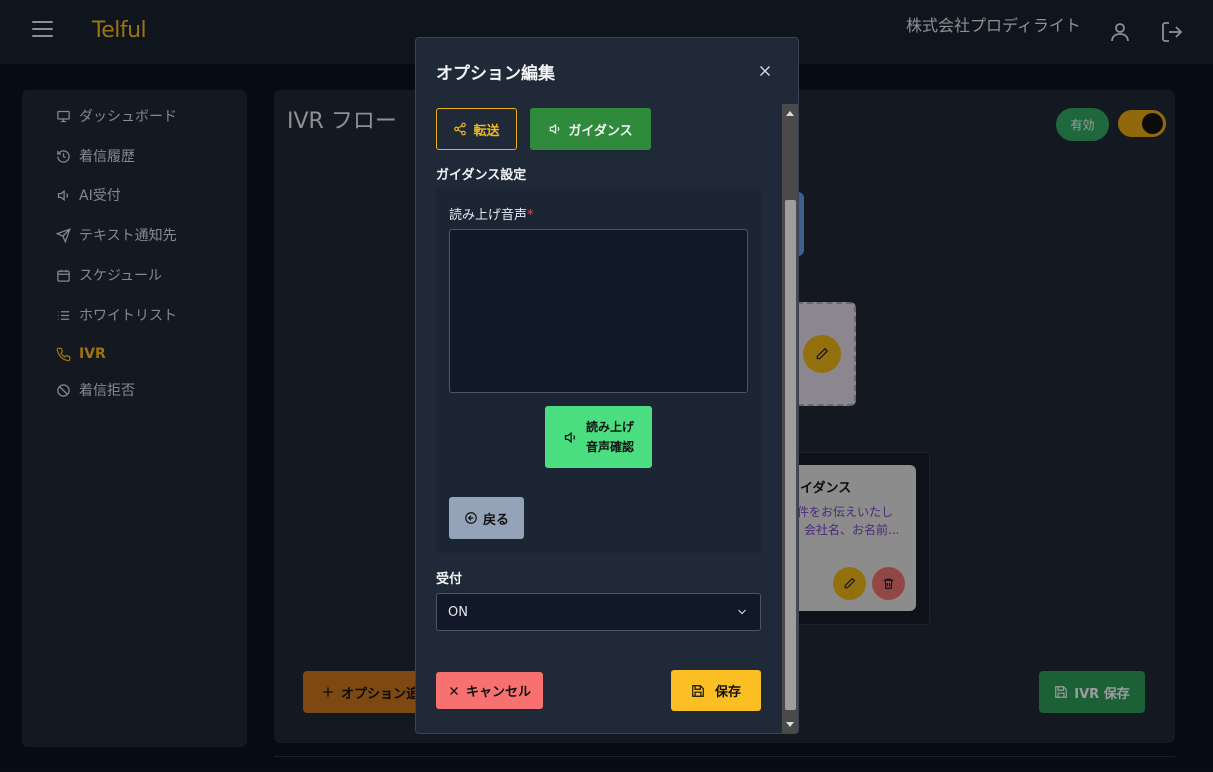 The height and width of the screenshot is (772, 1213). What do you see at coordinates (609, 427) in the screenshot?
I see `preview-label-line: 読み上げ` at bounding box center [609, 427].